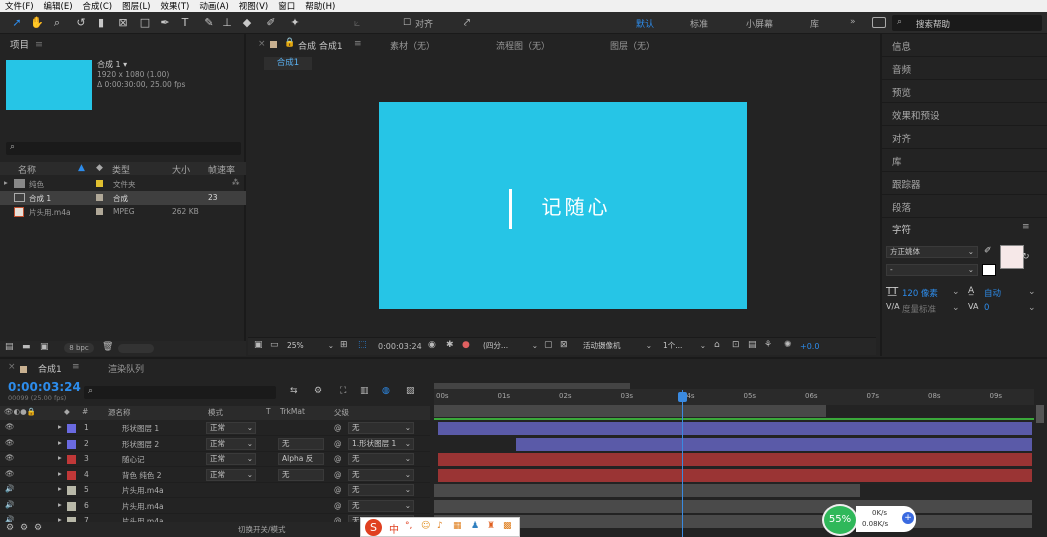  Describe the element at coordinates (123, 184) in the screenshot. I see `project-row: ▸ 纯色 文件夹 ⁂` at that location.